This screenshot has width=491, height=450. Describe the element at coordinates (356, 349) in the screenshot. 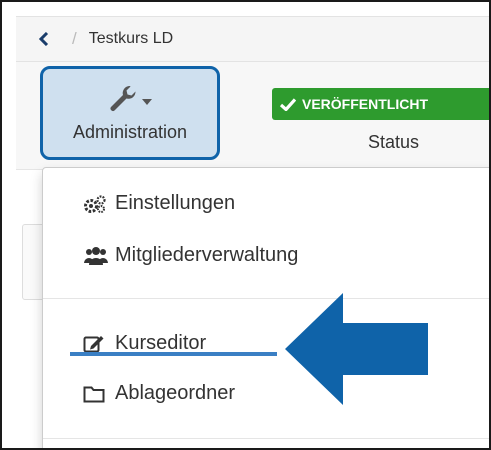

I see `arrow-left-icon` at that location.